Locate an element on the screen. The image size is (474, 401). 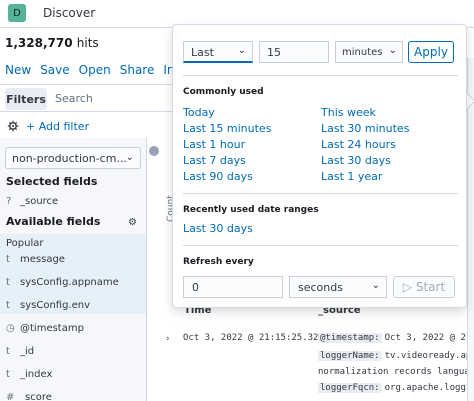
settings-gear-icon: ⚙ is located at coordinates (132, 222).